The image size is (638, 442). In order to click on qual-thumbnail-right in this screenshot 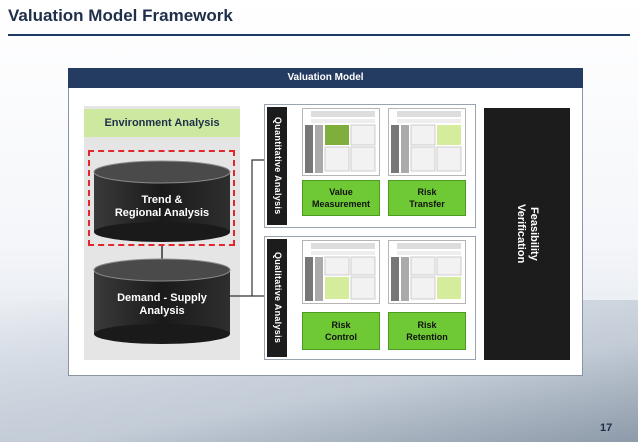, I will do `click(427, 272)`.